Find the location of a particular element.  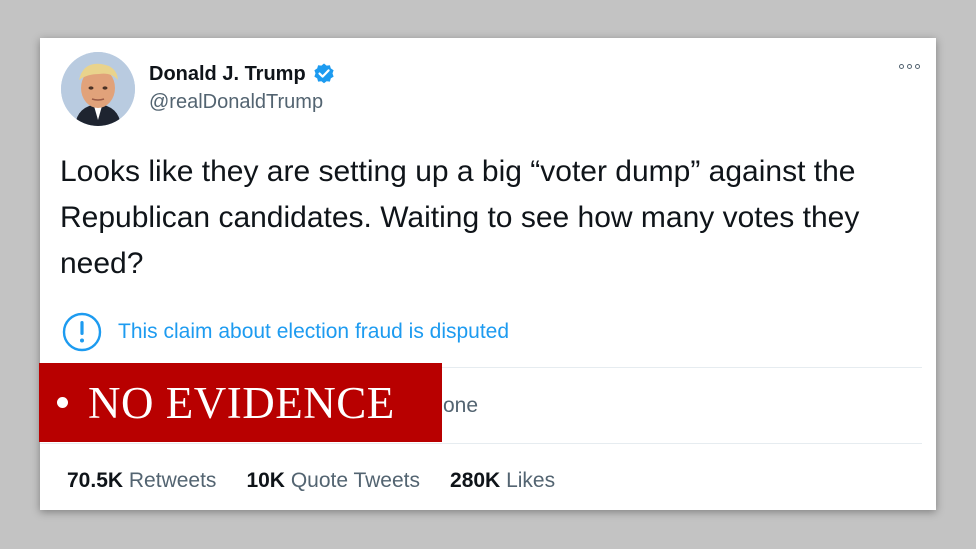

quote-tweets-stat: 10K Quote Tweets is located at coordinates (333, 481).